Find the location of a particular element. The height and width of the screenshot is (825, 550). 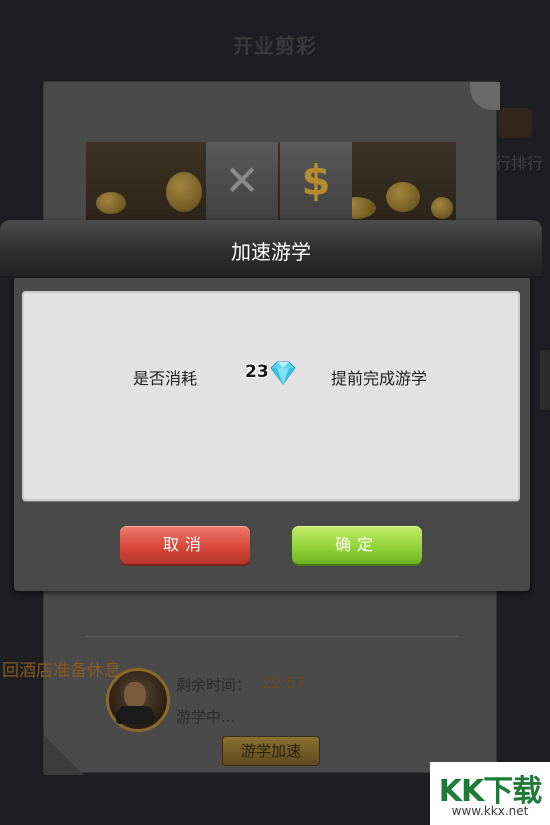

slot-reel-dollar: $ is located at coordinates (316, 182).